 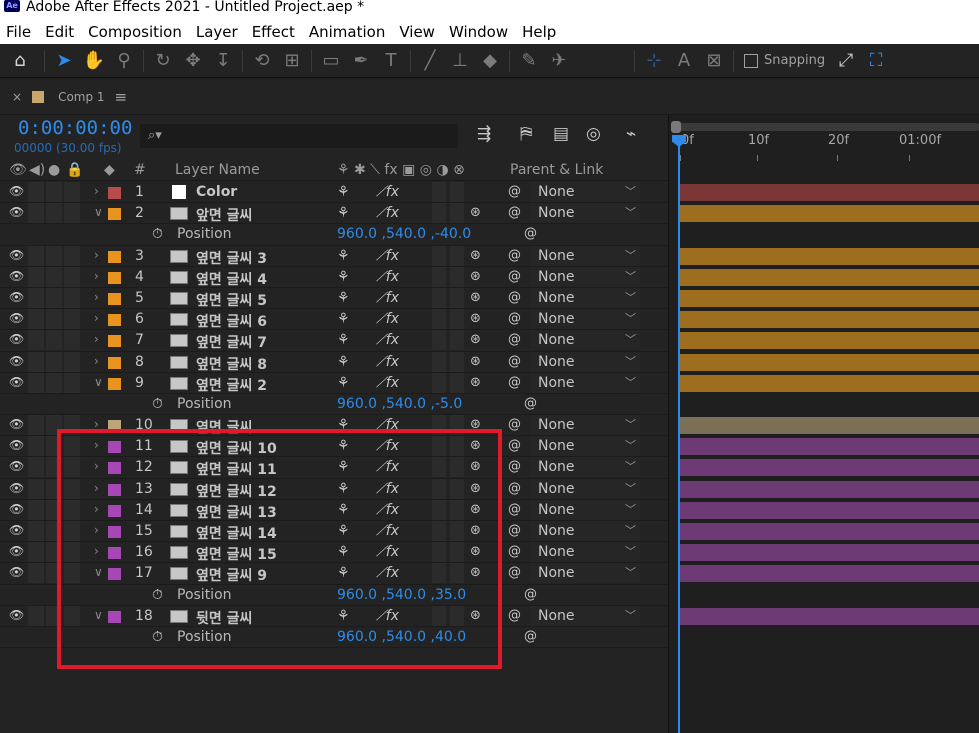 I want to click on rotate-tool: ⟲, so click(x=262, y=61).